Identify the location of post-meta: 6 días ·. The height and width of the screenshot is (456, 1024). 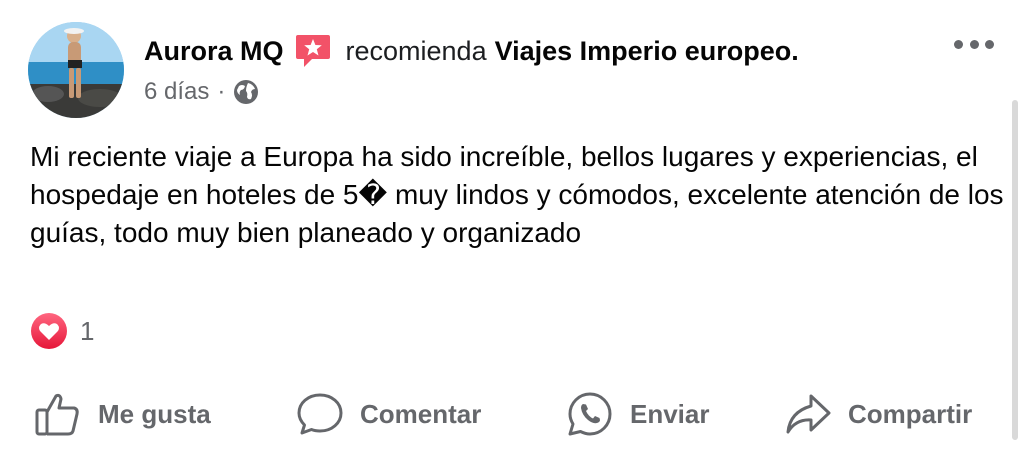
(201, 92).